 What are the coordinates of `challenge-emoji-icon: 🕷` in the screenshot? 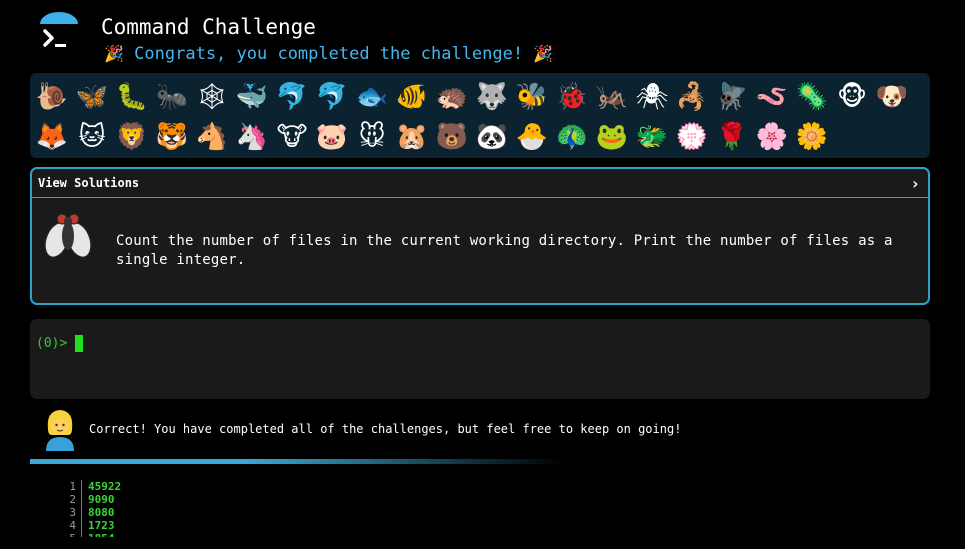 It's located at (652, 97).